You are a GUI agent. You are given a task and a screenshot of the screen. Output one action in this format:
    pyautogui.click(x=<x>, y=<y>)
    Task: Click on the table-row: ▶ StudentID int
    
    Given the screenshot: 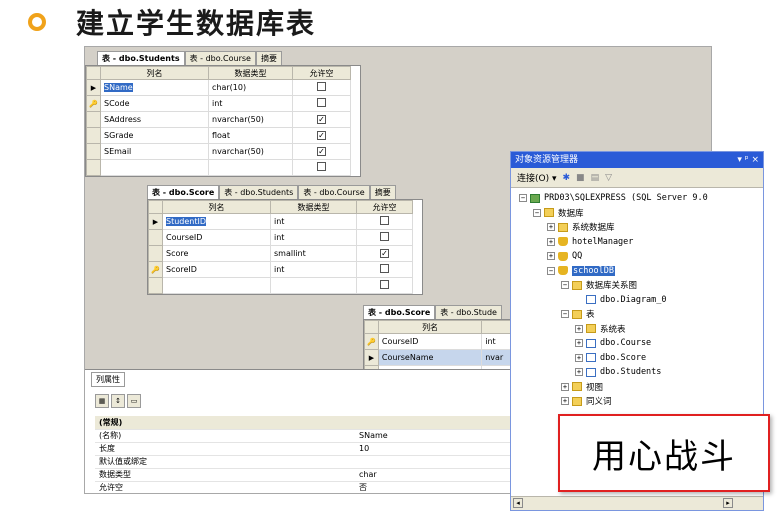 What is the action you would take?
    pyautogui.click(x=280, y=221)
    